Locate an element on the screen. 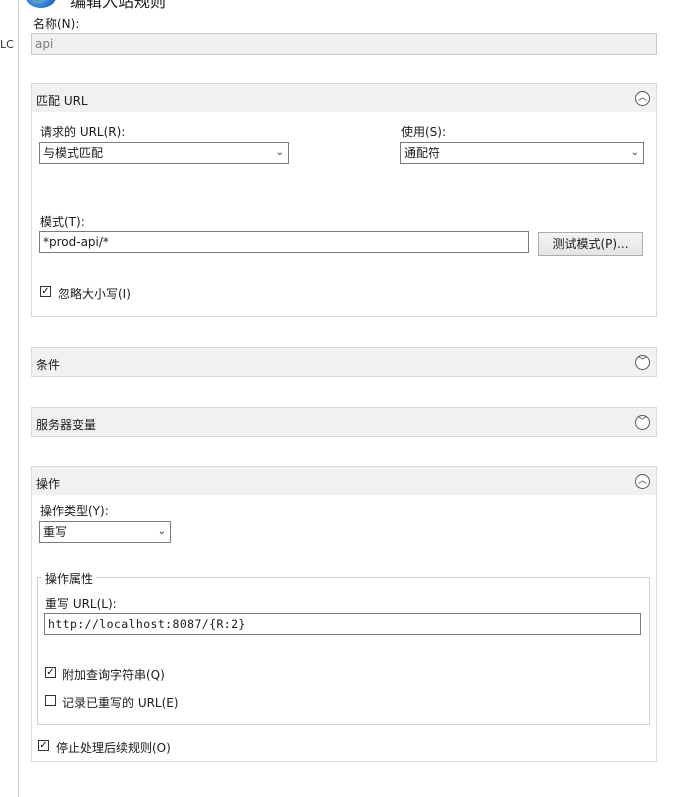 The width and height of the screenshot is (691, 797). match-url-header: 匹配 URL ︿ is located at coordinates (344, 98).